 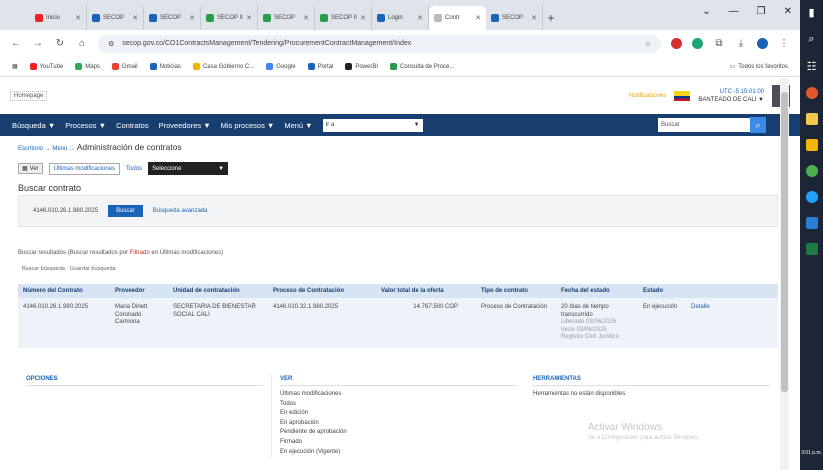 What do you see at coordinates (188, 168) in the screenshot?
I see `status-select: Seleccione ▼` at bounding box center [188, 168].